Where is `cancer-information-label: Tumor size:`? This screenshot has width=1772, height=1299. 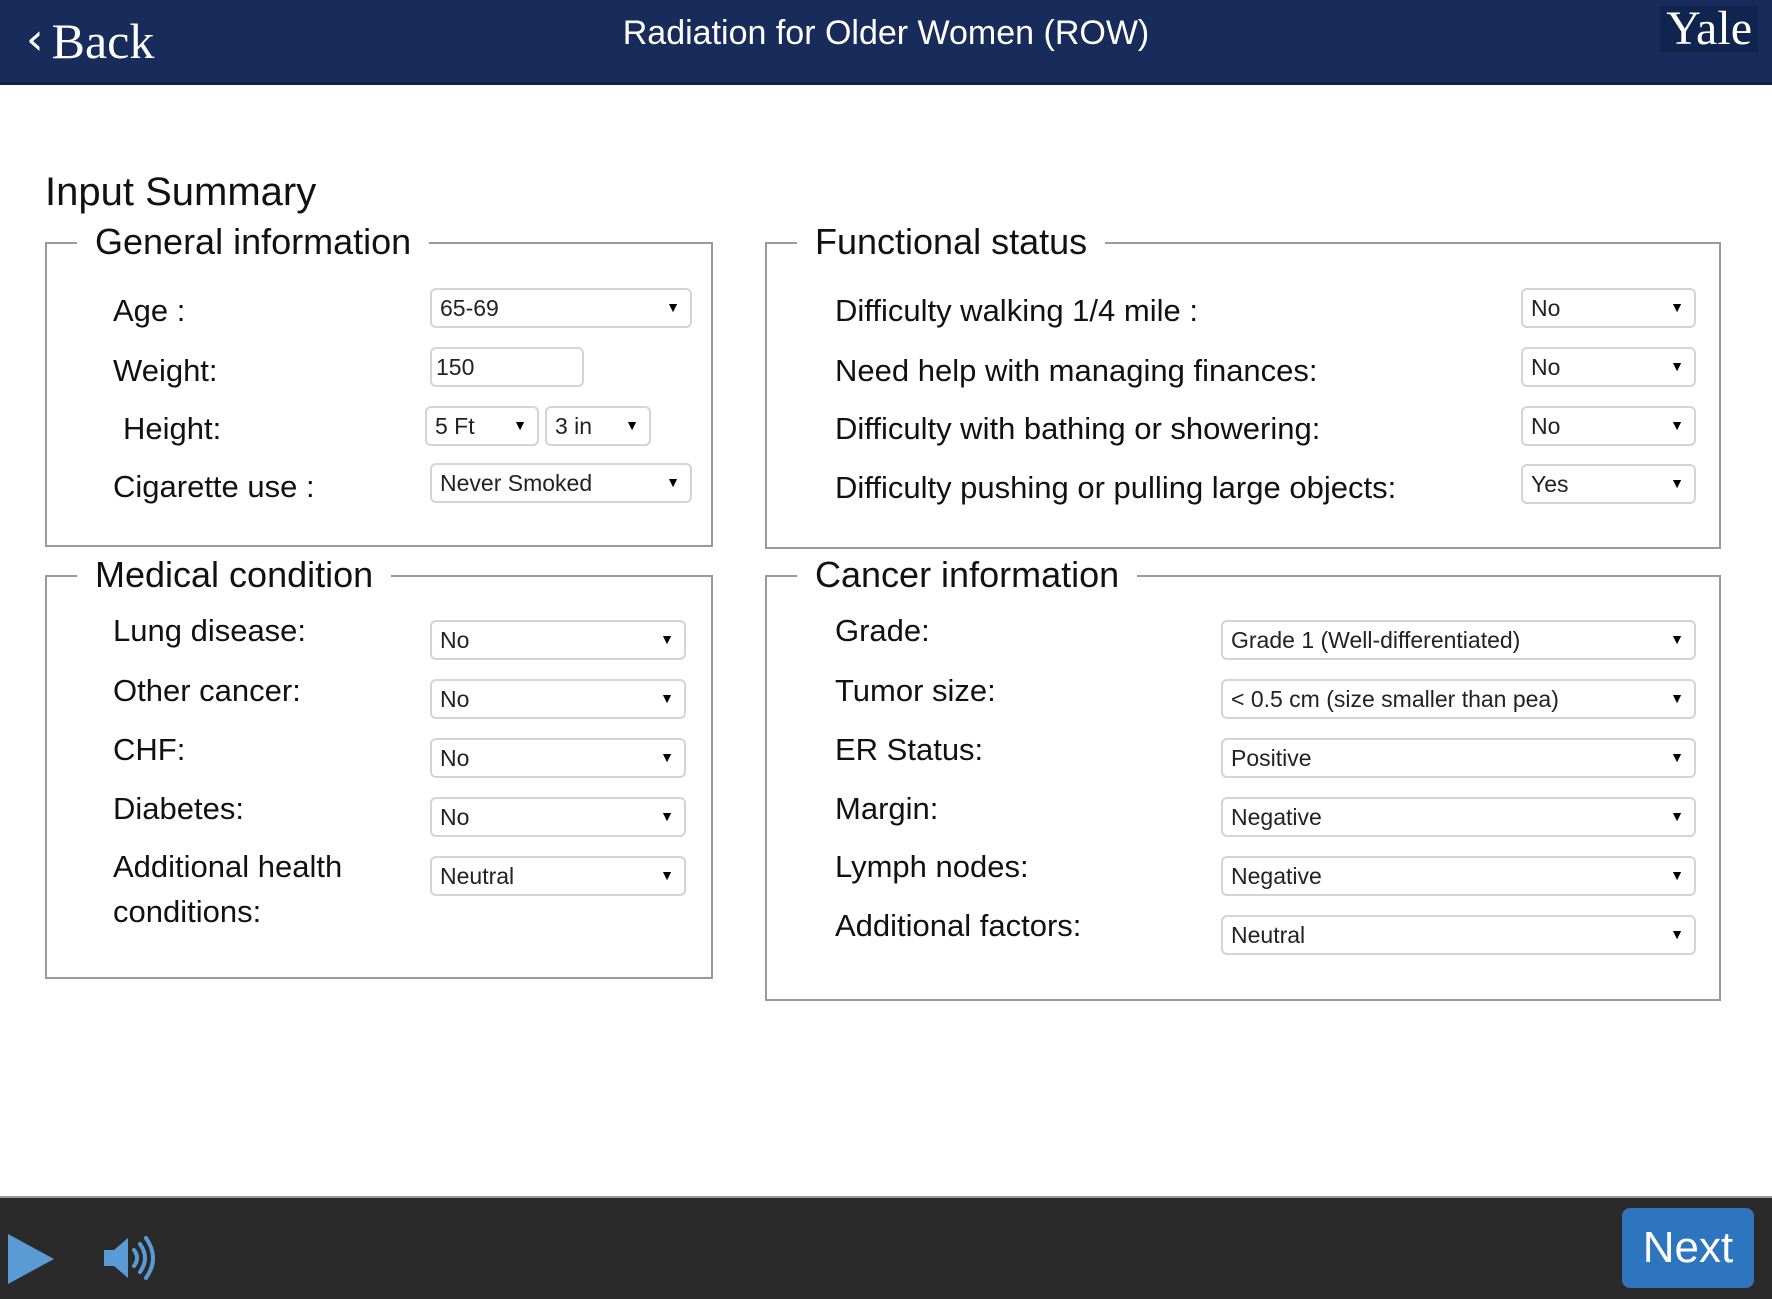 cancer-information-label: Tumor size: is located at coordinates (915, 690).